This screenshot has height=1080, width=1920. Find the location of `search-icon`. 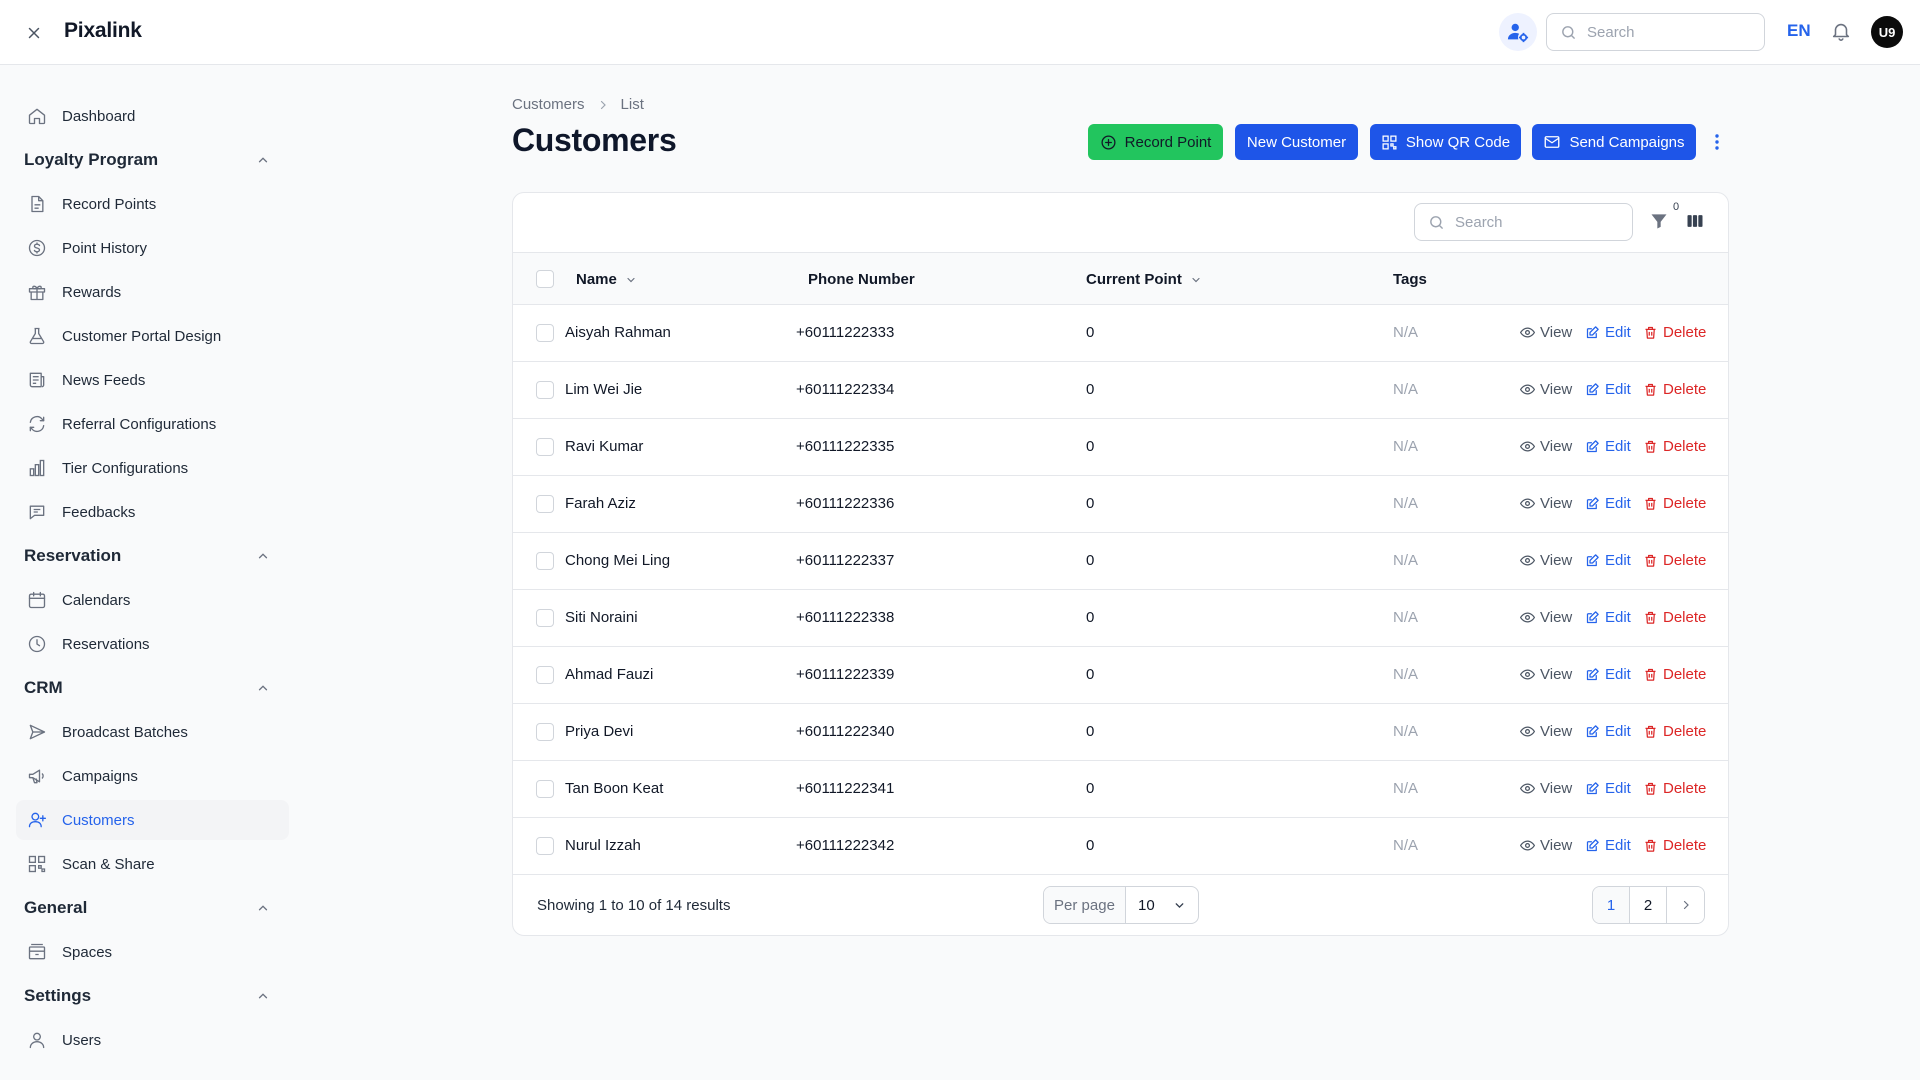

search-icon is located at coordinates (1436, 222).